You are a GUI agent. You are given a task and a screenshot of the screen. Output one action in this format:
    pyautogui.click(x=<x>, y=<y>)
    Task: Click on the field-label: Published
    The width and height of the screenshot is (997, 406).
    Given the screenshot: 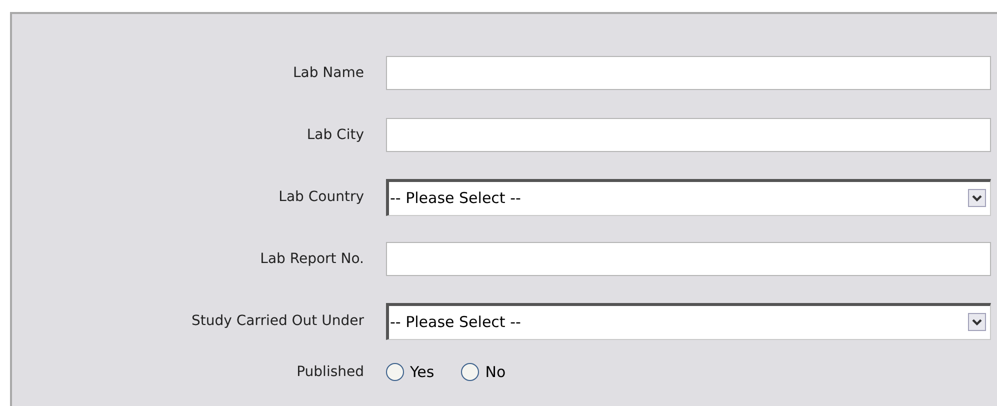 What is the action you would take?
    pyautogui.click(x=330, y=372)
    